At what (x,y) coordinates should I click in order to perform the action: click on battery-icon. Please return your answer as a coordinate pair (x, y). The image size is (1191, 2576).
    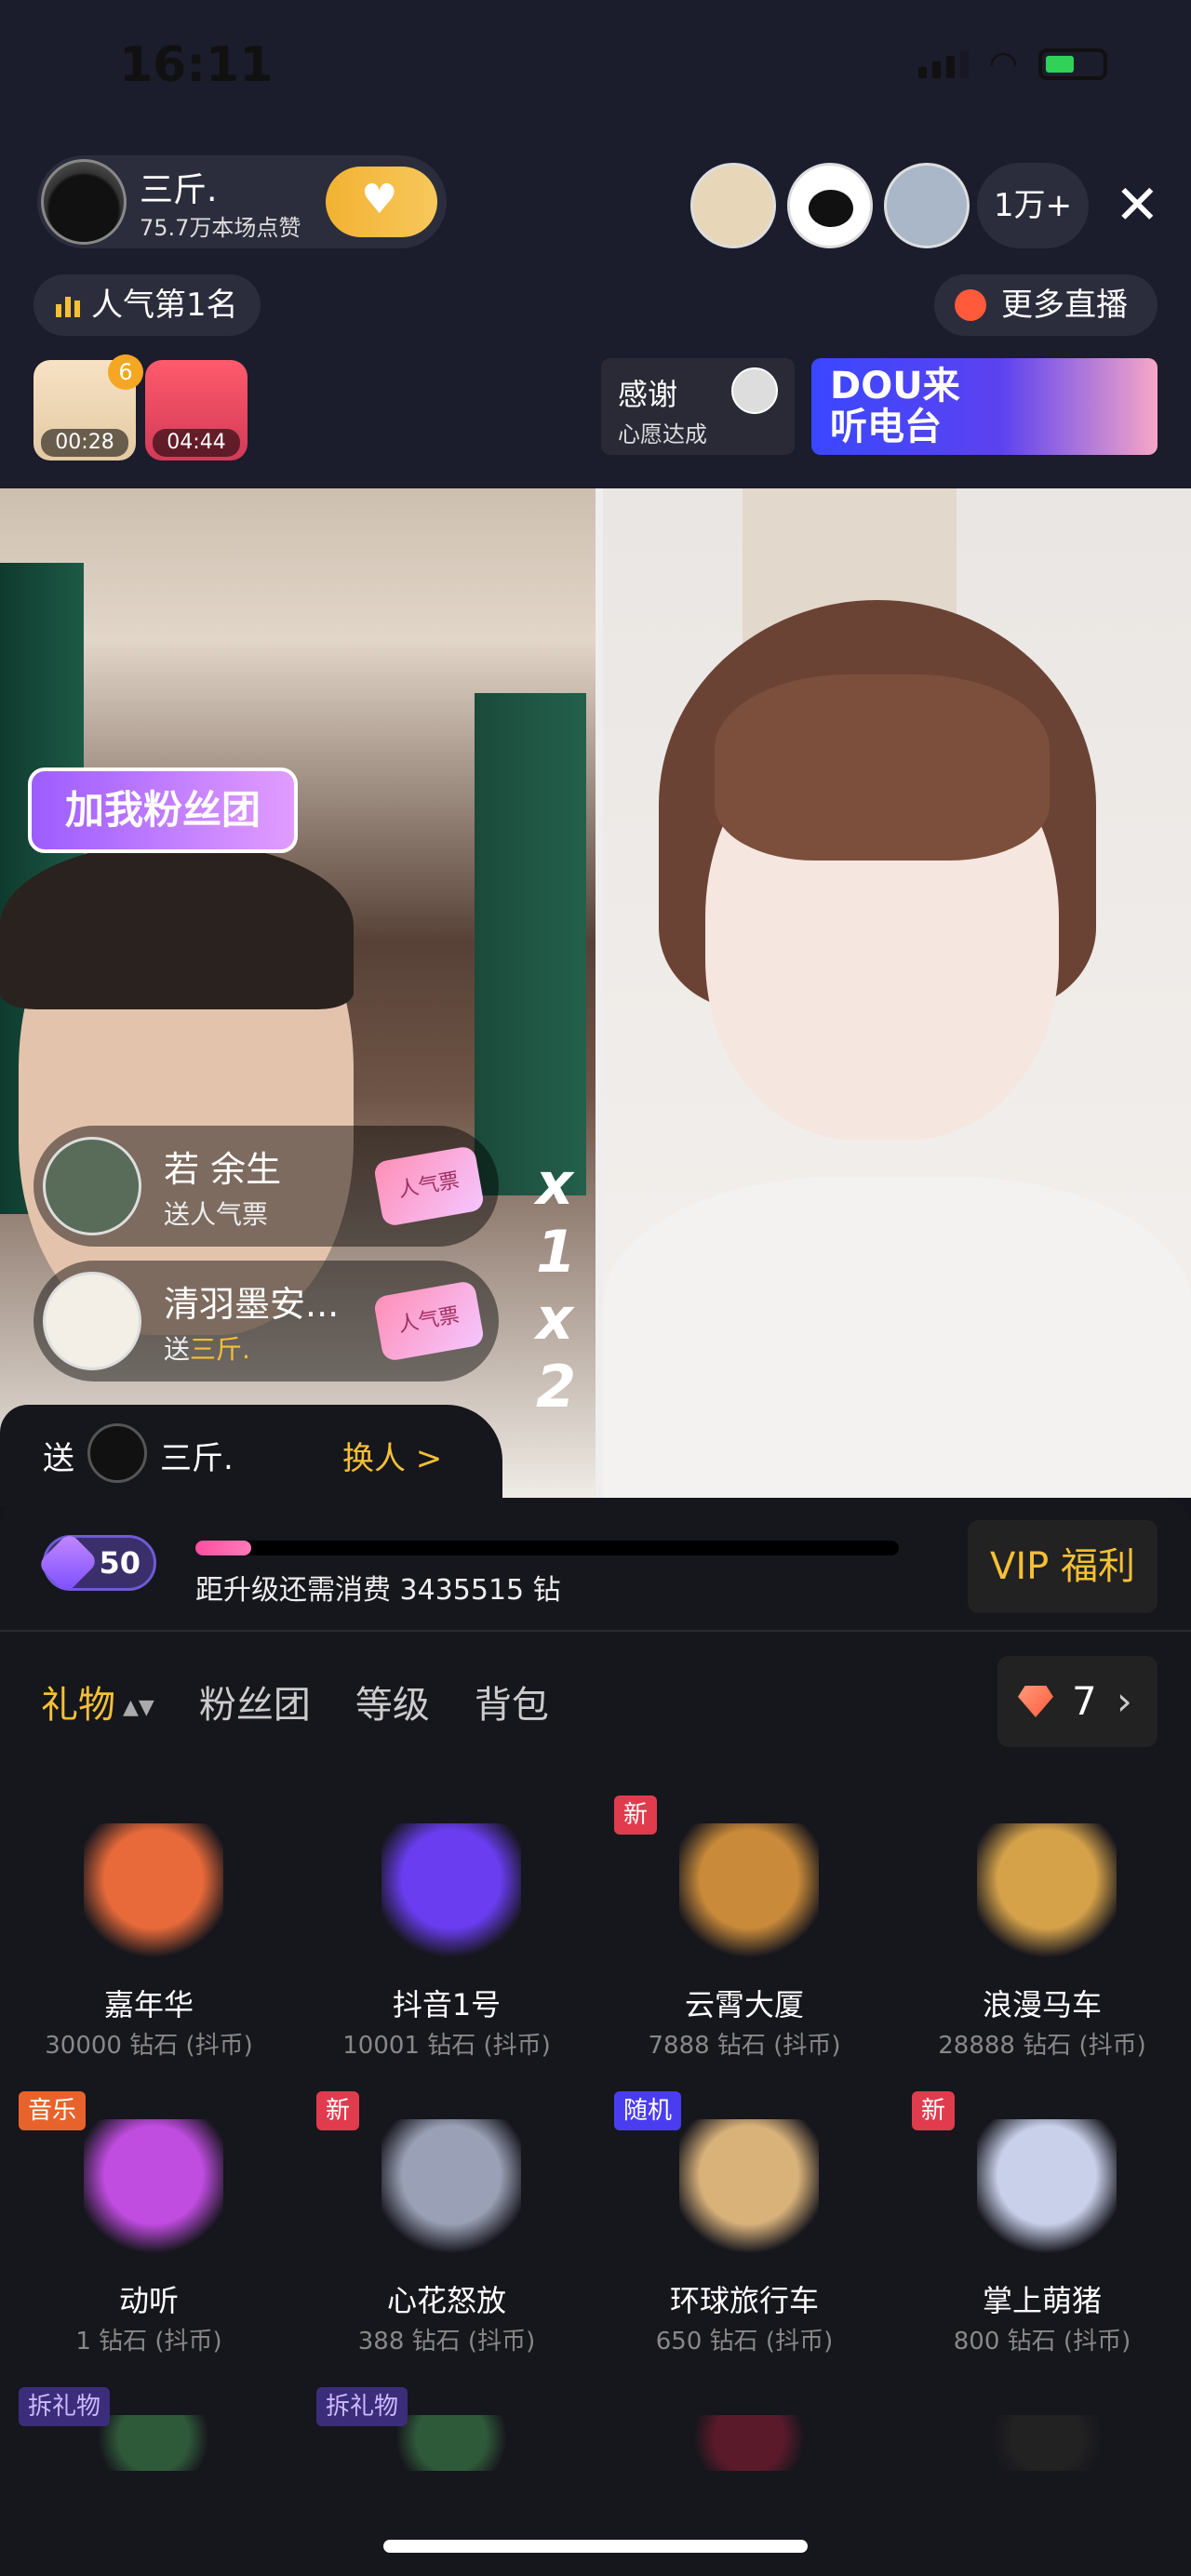
    Looking at the image, I should click on (1072, 63).